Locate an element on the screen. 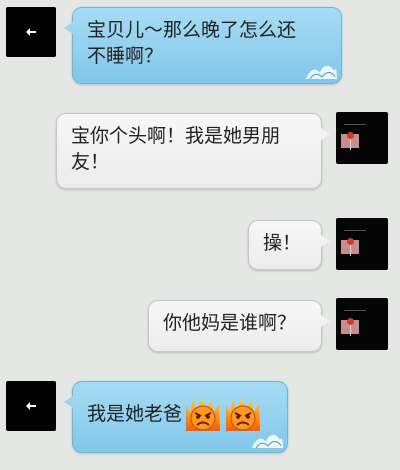 This screenshot has width=400, height=470. message-bubble-incoming: 宝贝儿～那么晚了怎么还 不睡啊？ is located at coordinates (203, 45).